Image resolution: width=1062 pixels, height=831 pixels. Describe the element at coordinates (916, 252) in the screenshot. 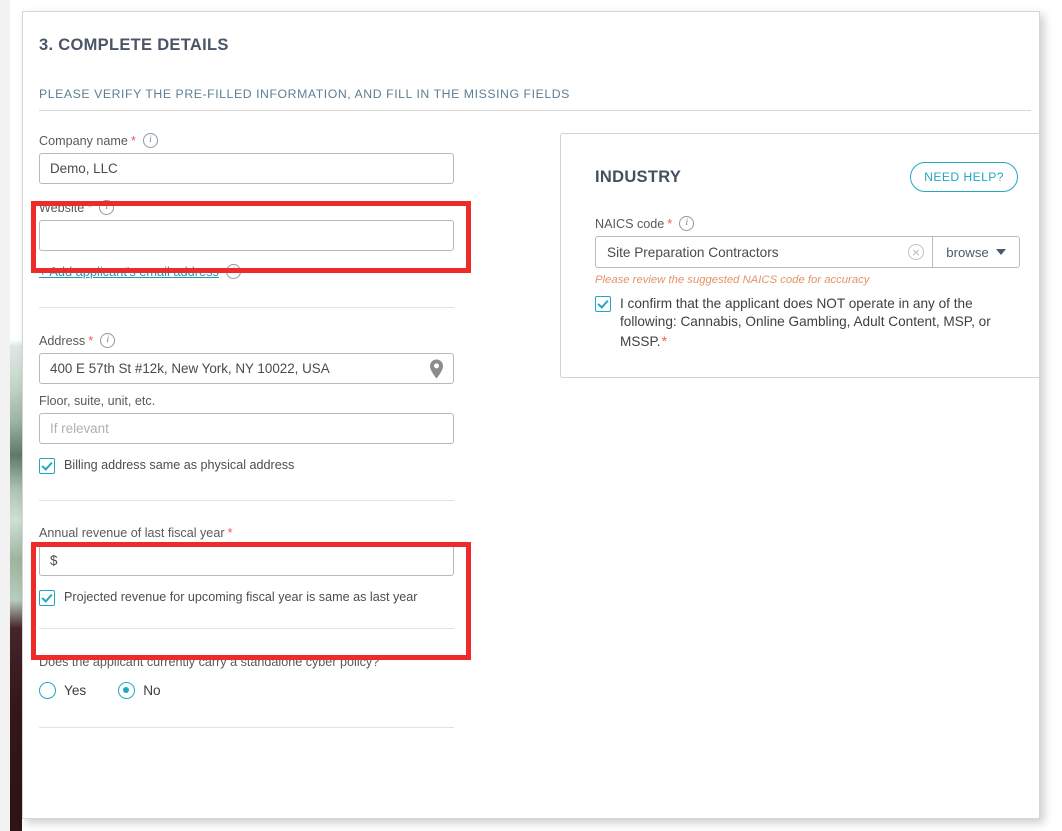

I see `clear-circle-icon` at that location.